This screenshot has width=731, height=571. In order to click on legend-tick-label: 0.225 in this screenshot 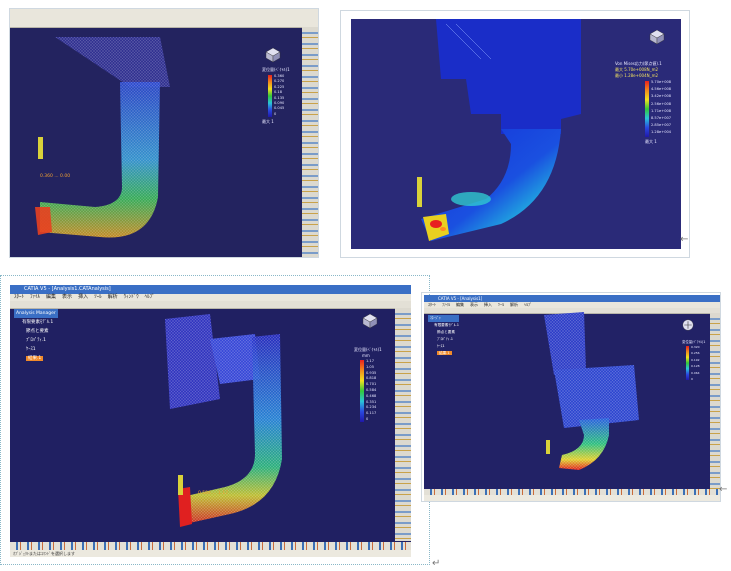, I will do `click(279, 86)`.